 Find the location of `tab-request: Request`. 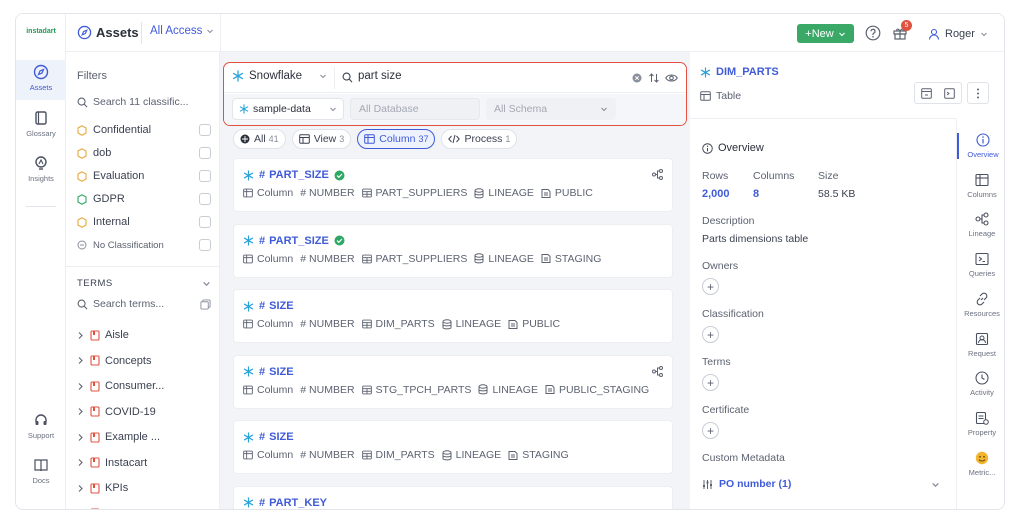

tab-request: Request is located at coordinates (980, 345).